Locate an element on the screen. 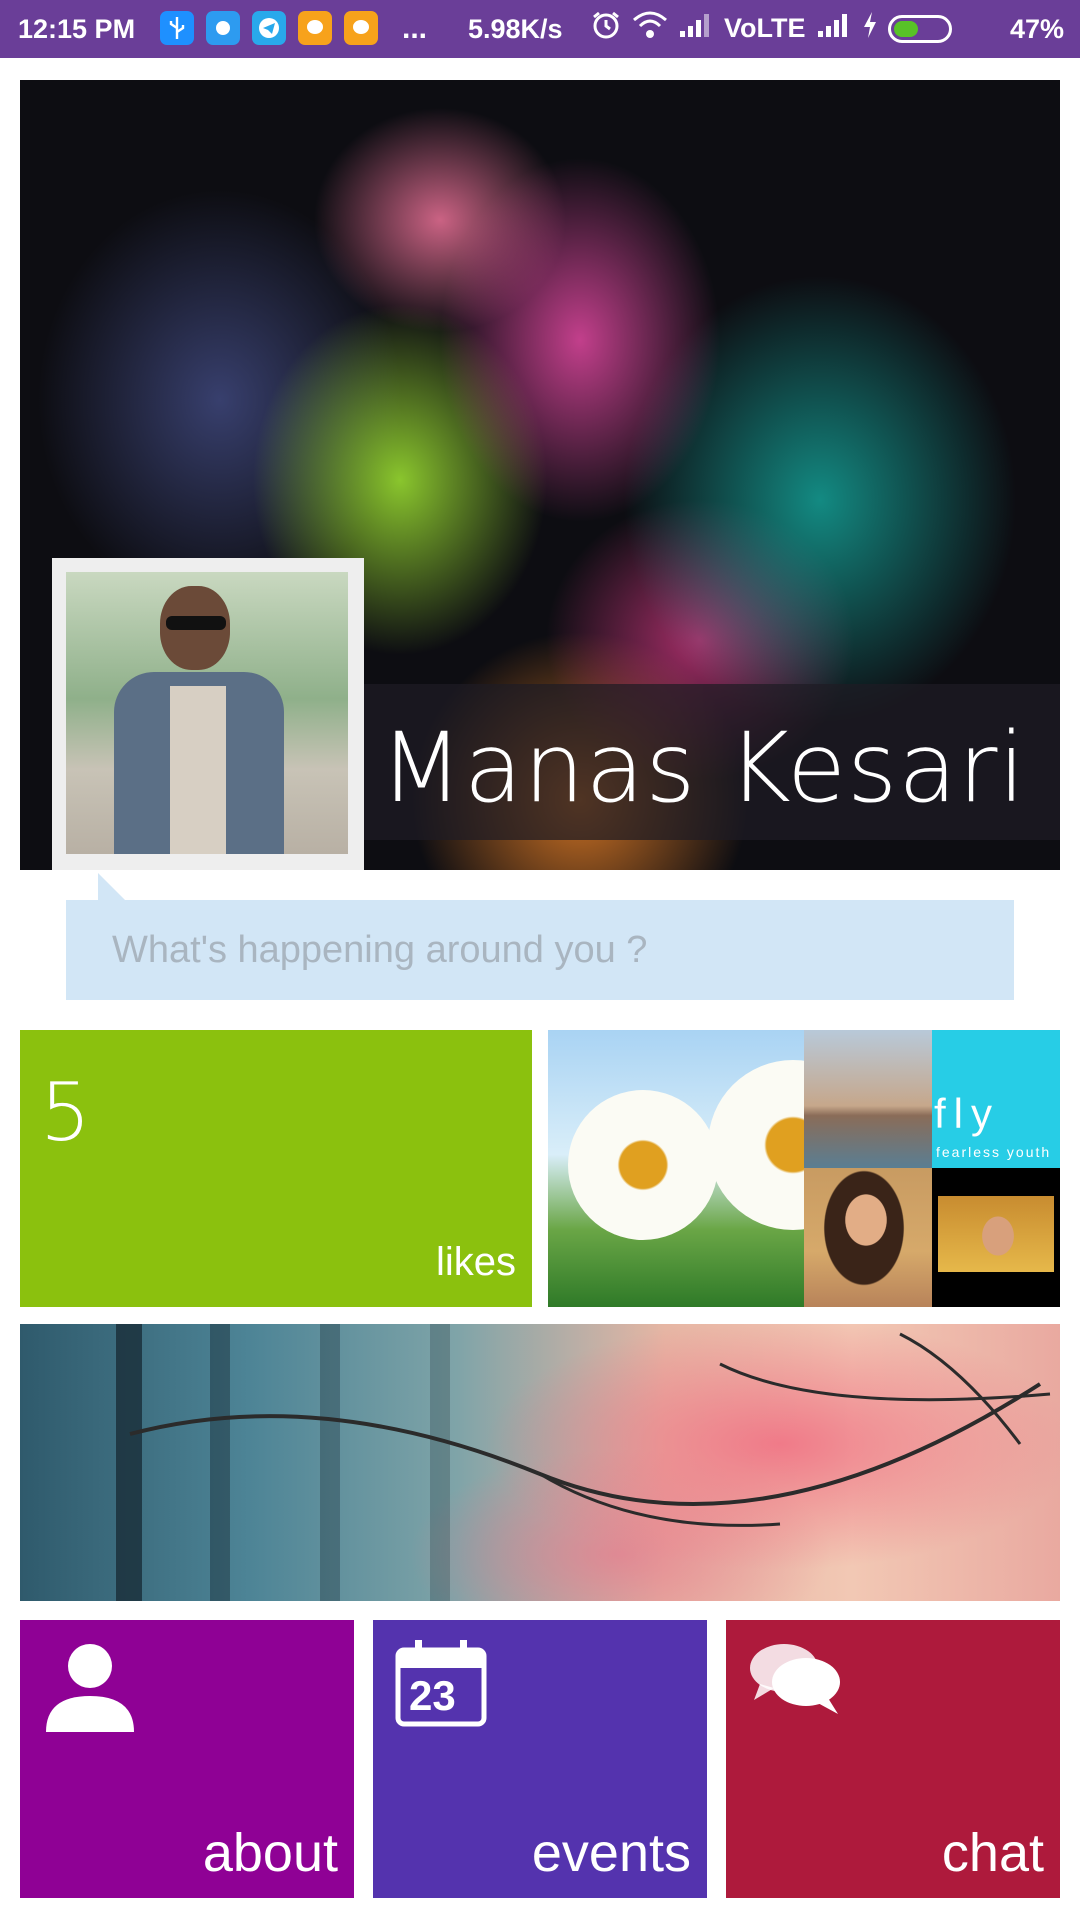  profile-photo is located at coordinates (207, 713).